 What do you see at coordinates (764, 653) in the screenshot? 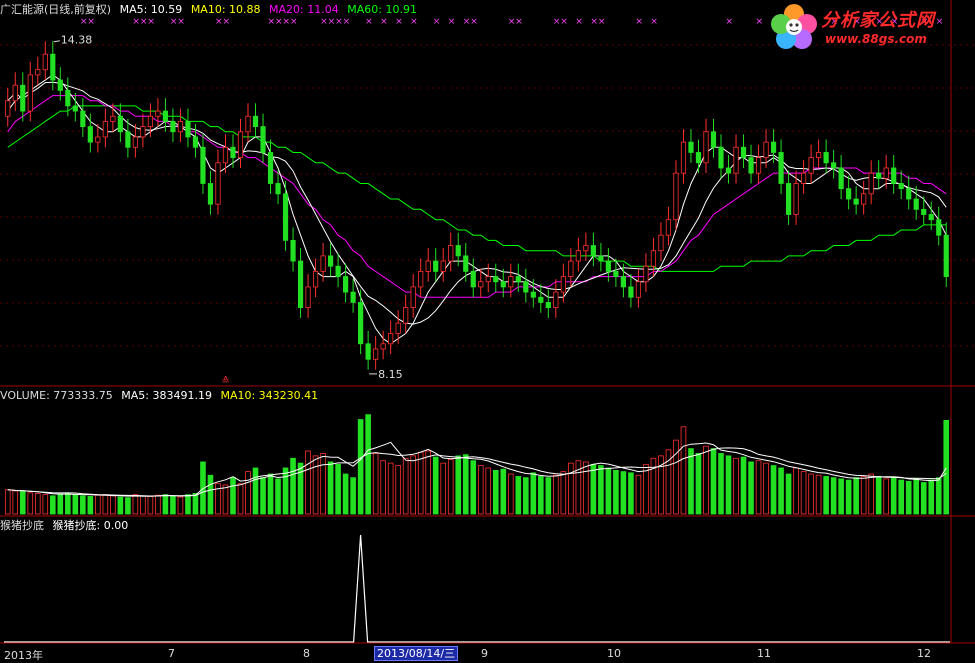
I see `date-tick: 11` at bounding box center [764, 653].